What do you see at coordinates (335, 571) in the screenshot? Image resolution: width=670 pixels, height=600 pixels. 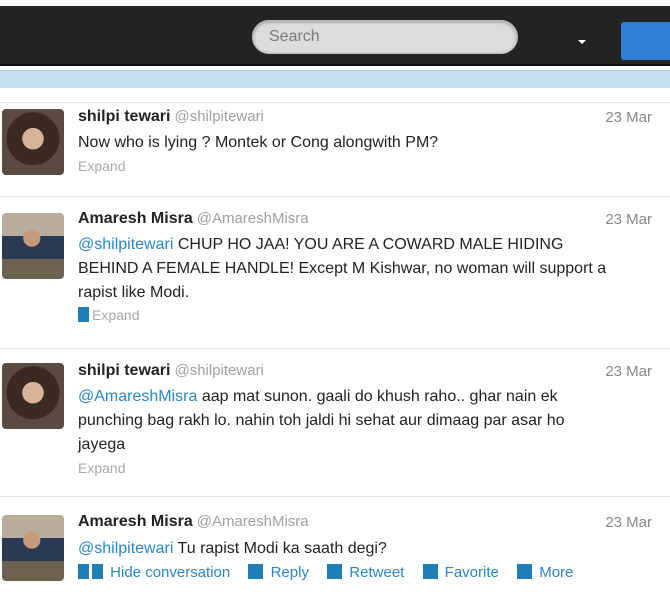 I see `retweet-icon` at bounding box center [335, 571].